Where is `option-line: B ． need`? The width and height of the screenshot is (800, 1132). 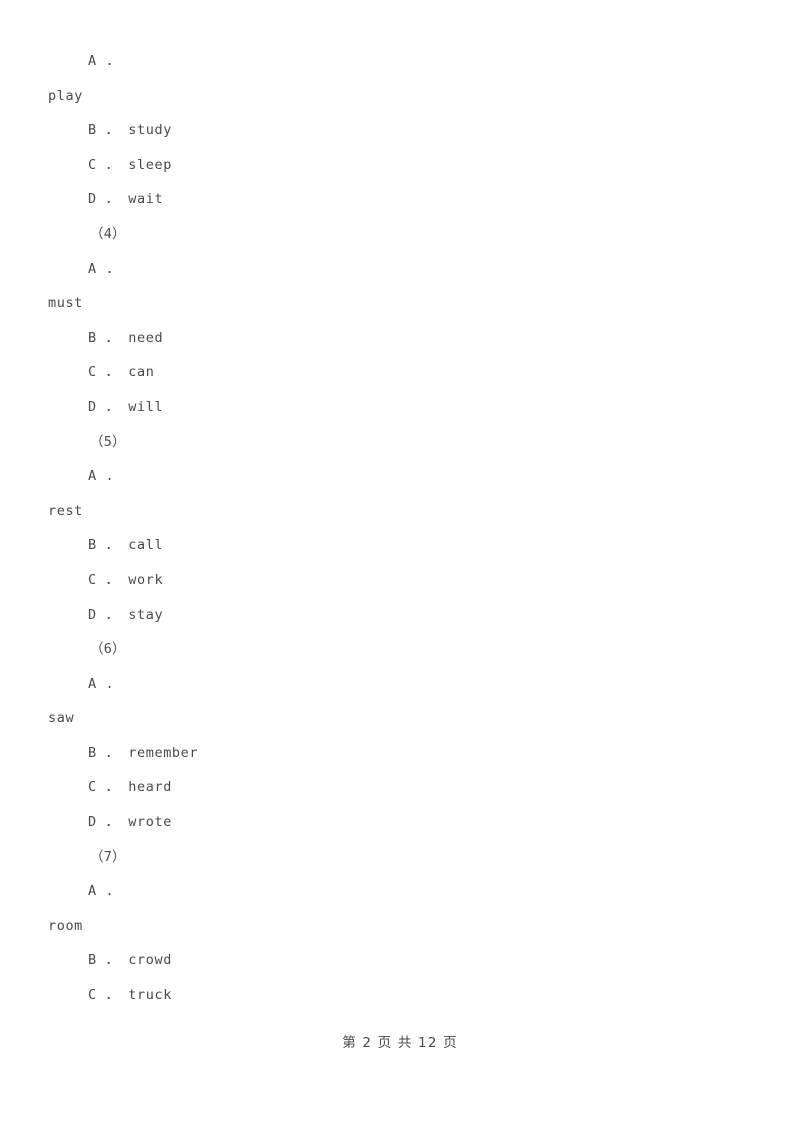 option-line: B ． need is located at coordinates (126, 337).